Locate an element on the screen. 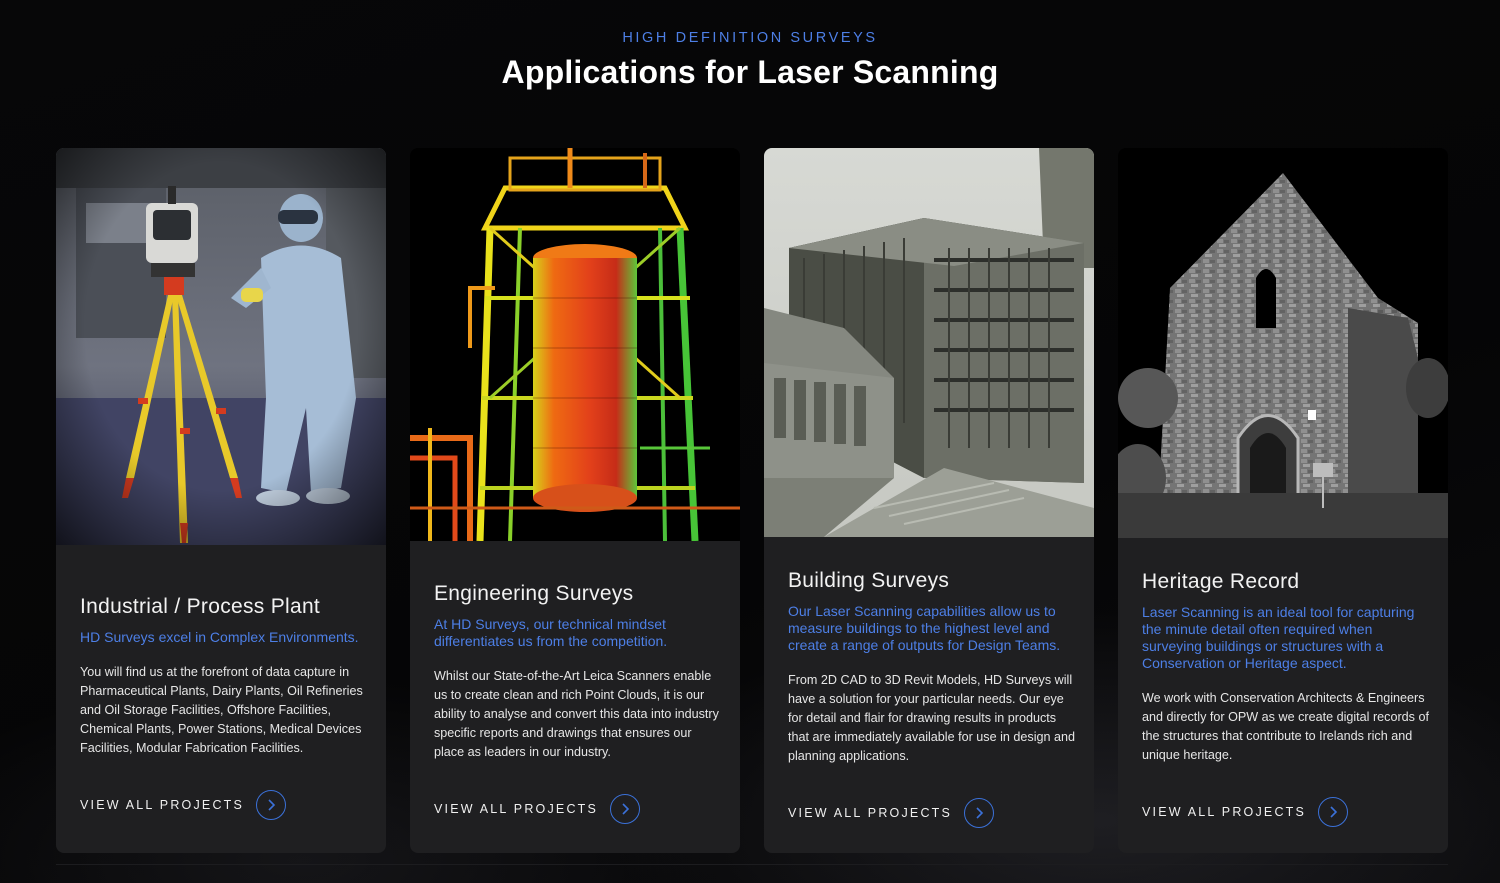 The width and height of the screenshot is (1500, 883). point-cloud-tank-image is located at coordinates (575, 344).